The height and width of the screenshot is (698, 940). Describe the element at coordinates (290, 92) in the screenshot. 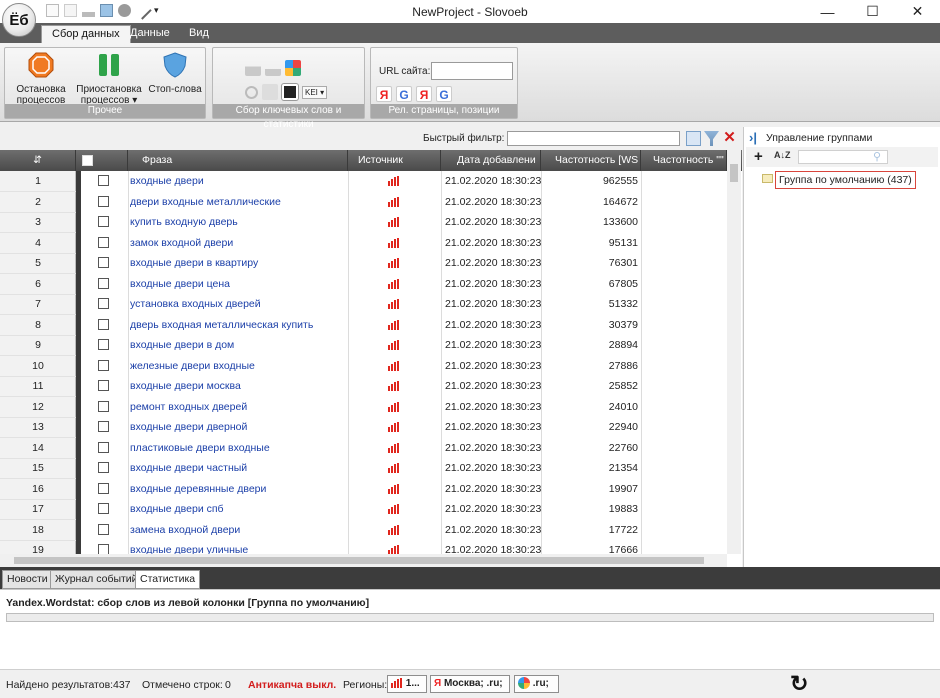

I see `frame-icon` at that location.